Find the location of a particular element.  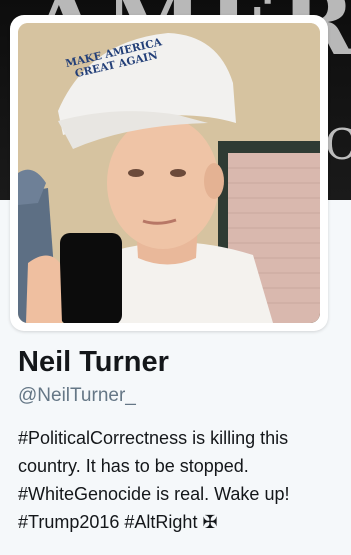

bio-text: is real. Wake up! is located at coordinates (220, 494).